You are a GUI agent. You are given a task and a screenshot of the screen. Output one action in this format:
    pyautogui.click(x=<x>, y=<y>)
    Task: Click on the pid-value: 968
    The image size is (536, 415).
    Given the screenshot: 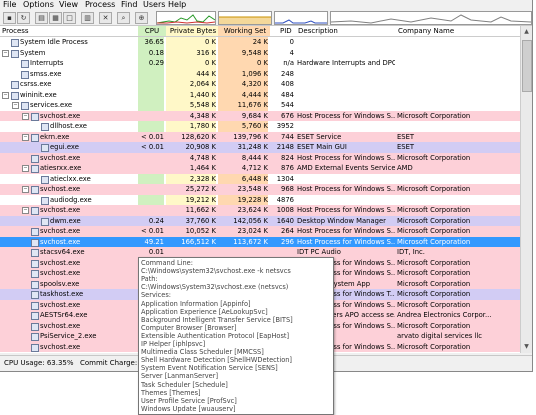 What is the action you would take?
    pyautogui.click(x=287, y=189)
    